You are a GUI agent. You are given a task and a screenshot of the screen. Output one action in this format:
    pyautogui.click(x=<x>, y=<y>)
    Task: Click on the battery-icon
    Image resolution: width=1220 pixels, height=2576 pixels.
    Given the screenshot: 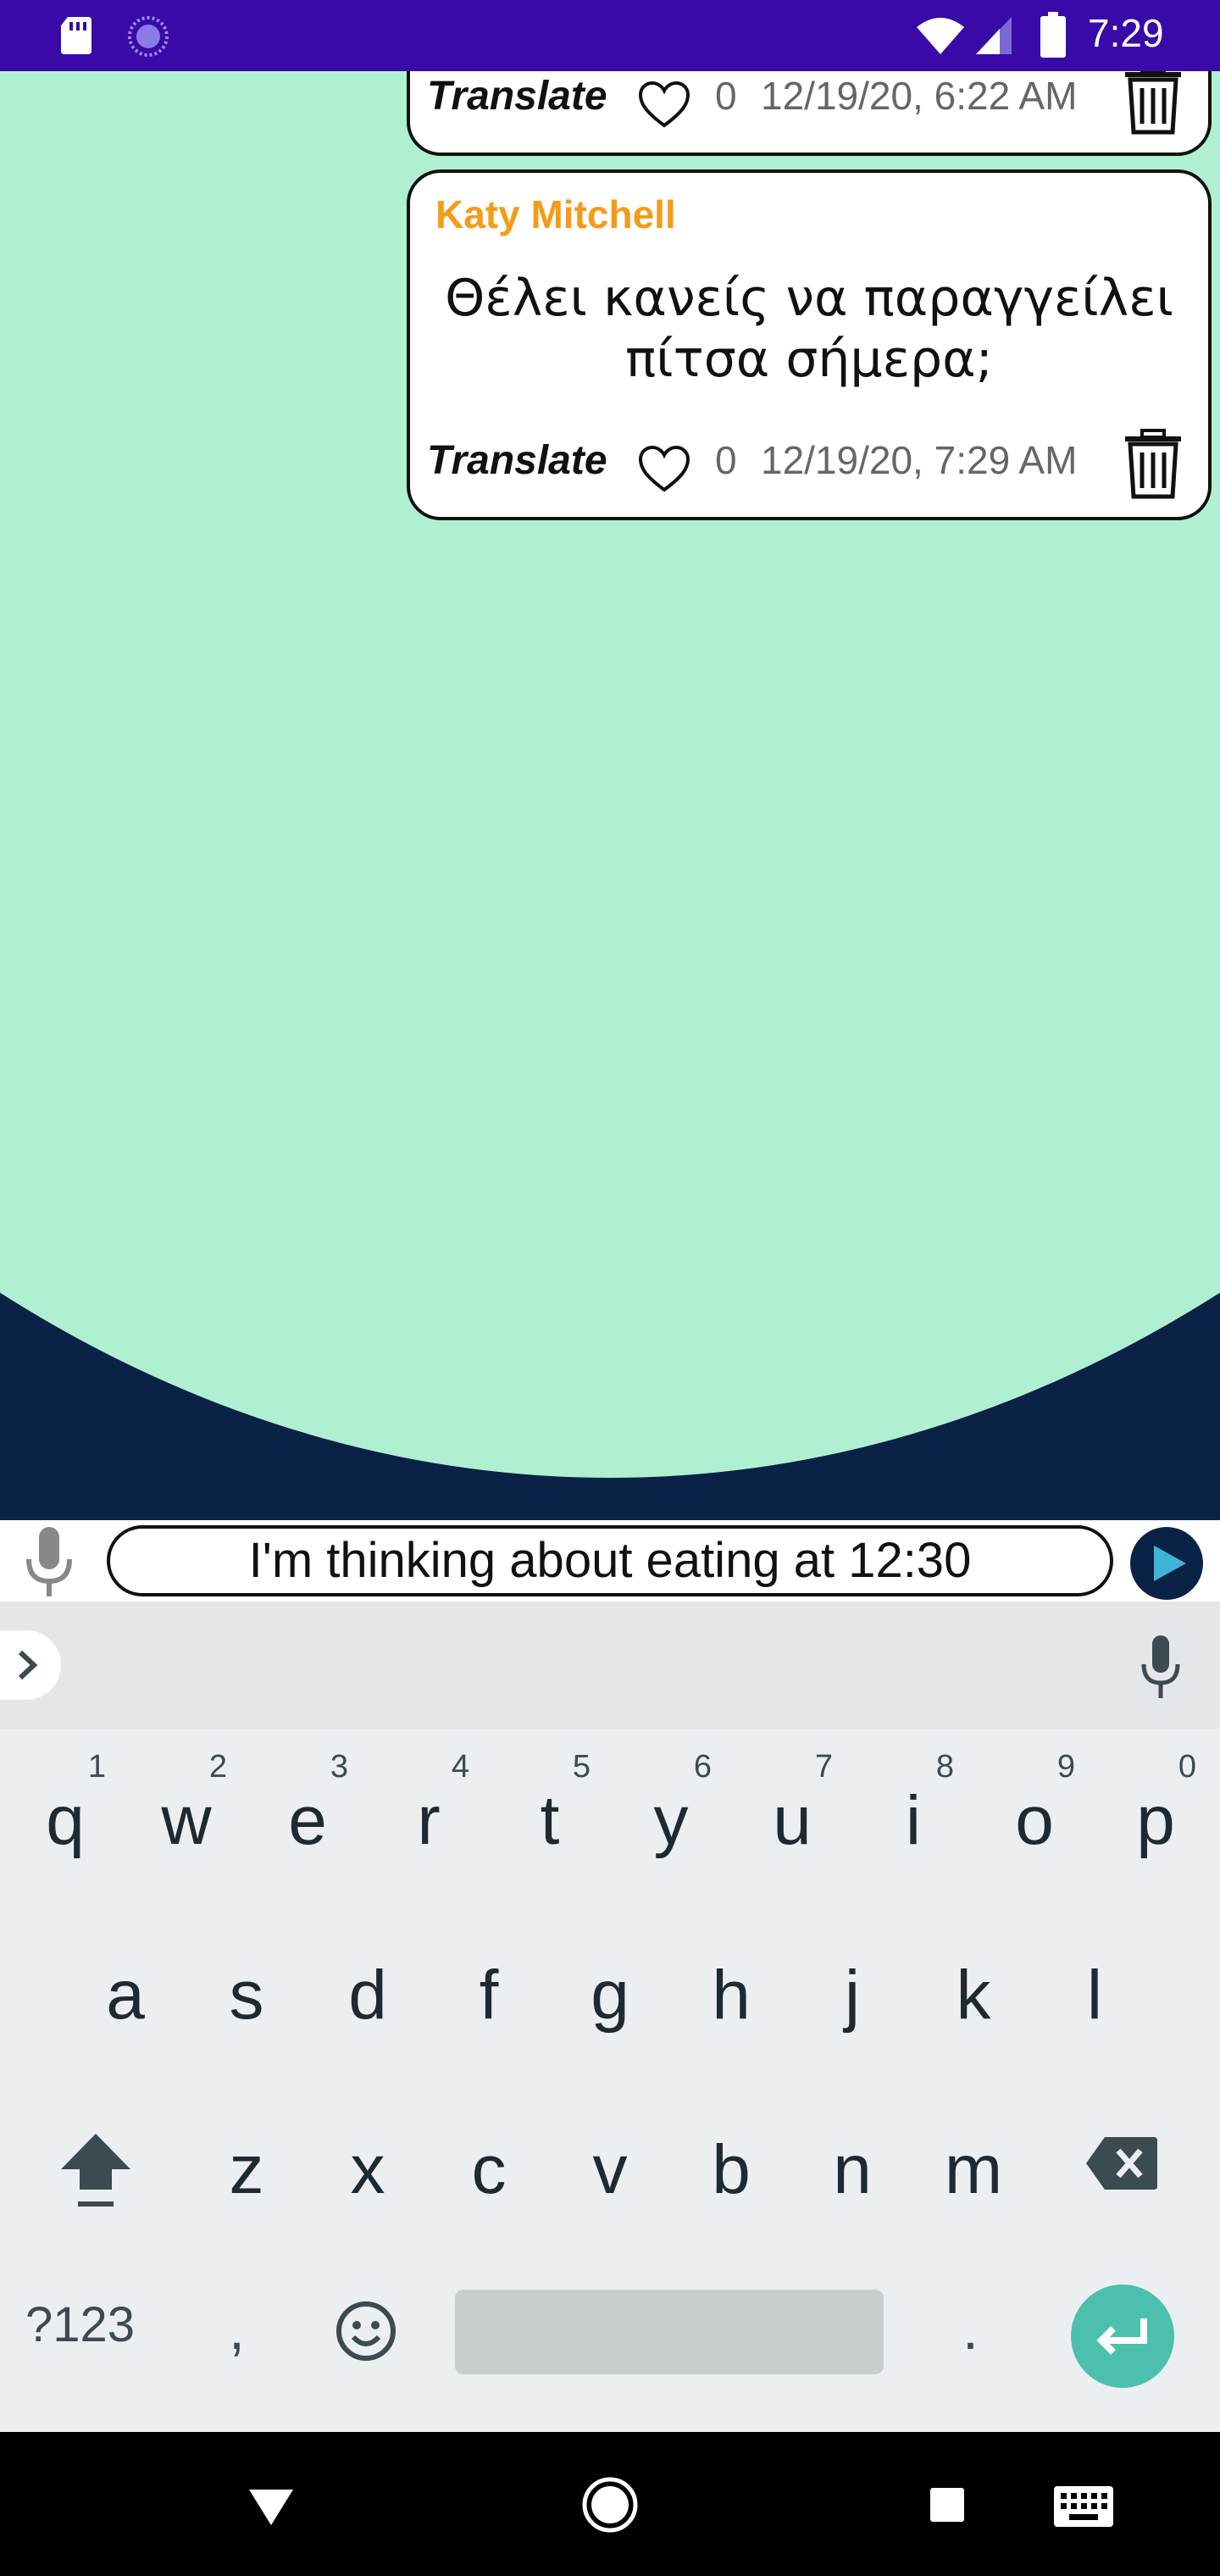 What is the action you would take?
    pyautogui.click(x=1053, y=35)
    